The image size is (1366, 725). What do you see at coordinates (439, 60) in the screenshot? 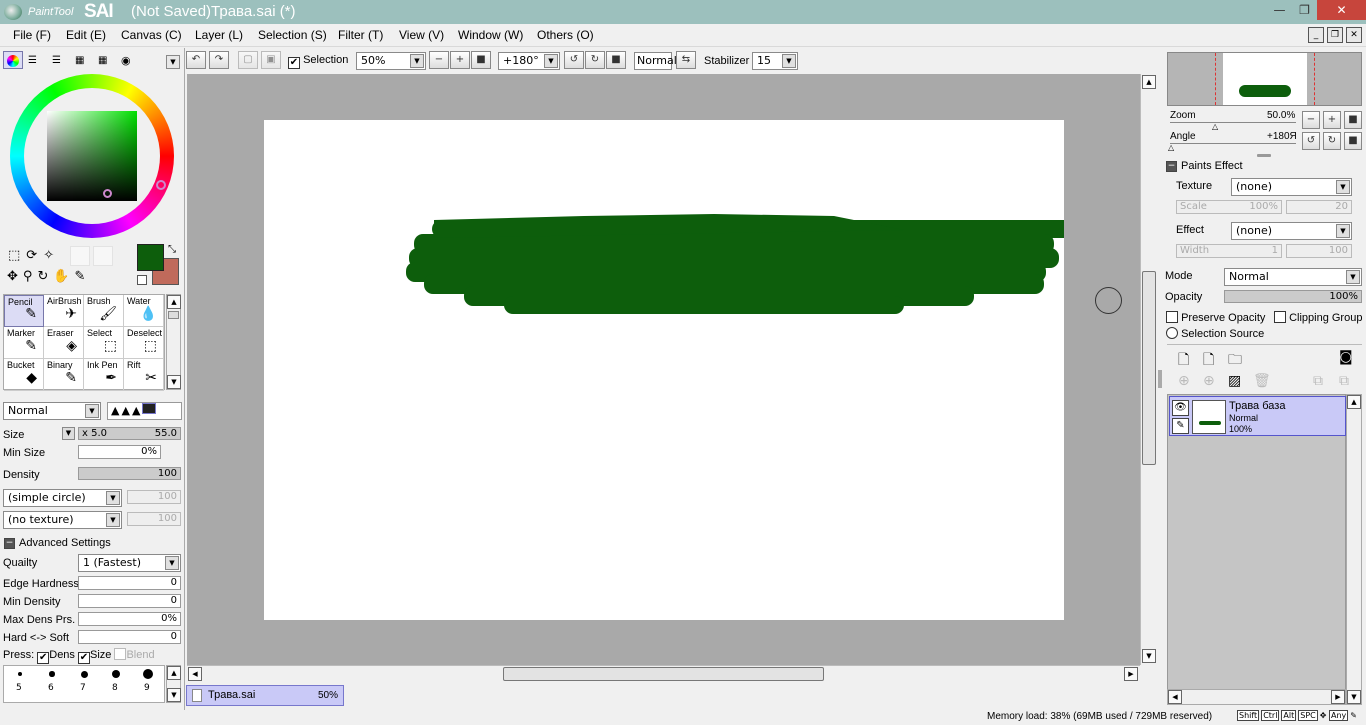
I see `zoom-out-icon: −` at bounding box center [439, 60].